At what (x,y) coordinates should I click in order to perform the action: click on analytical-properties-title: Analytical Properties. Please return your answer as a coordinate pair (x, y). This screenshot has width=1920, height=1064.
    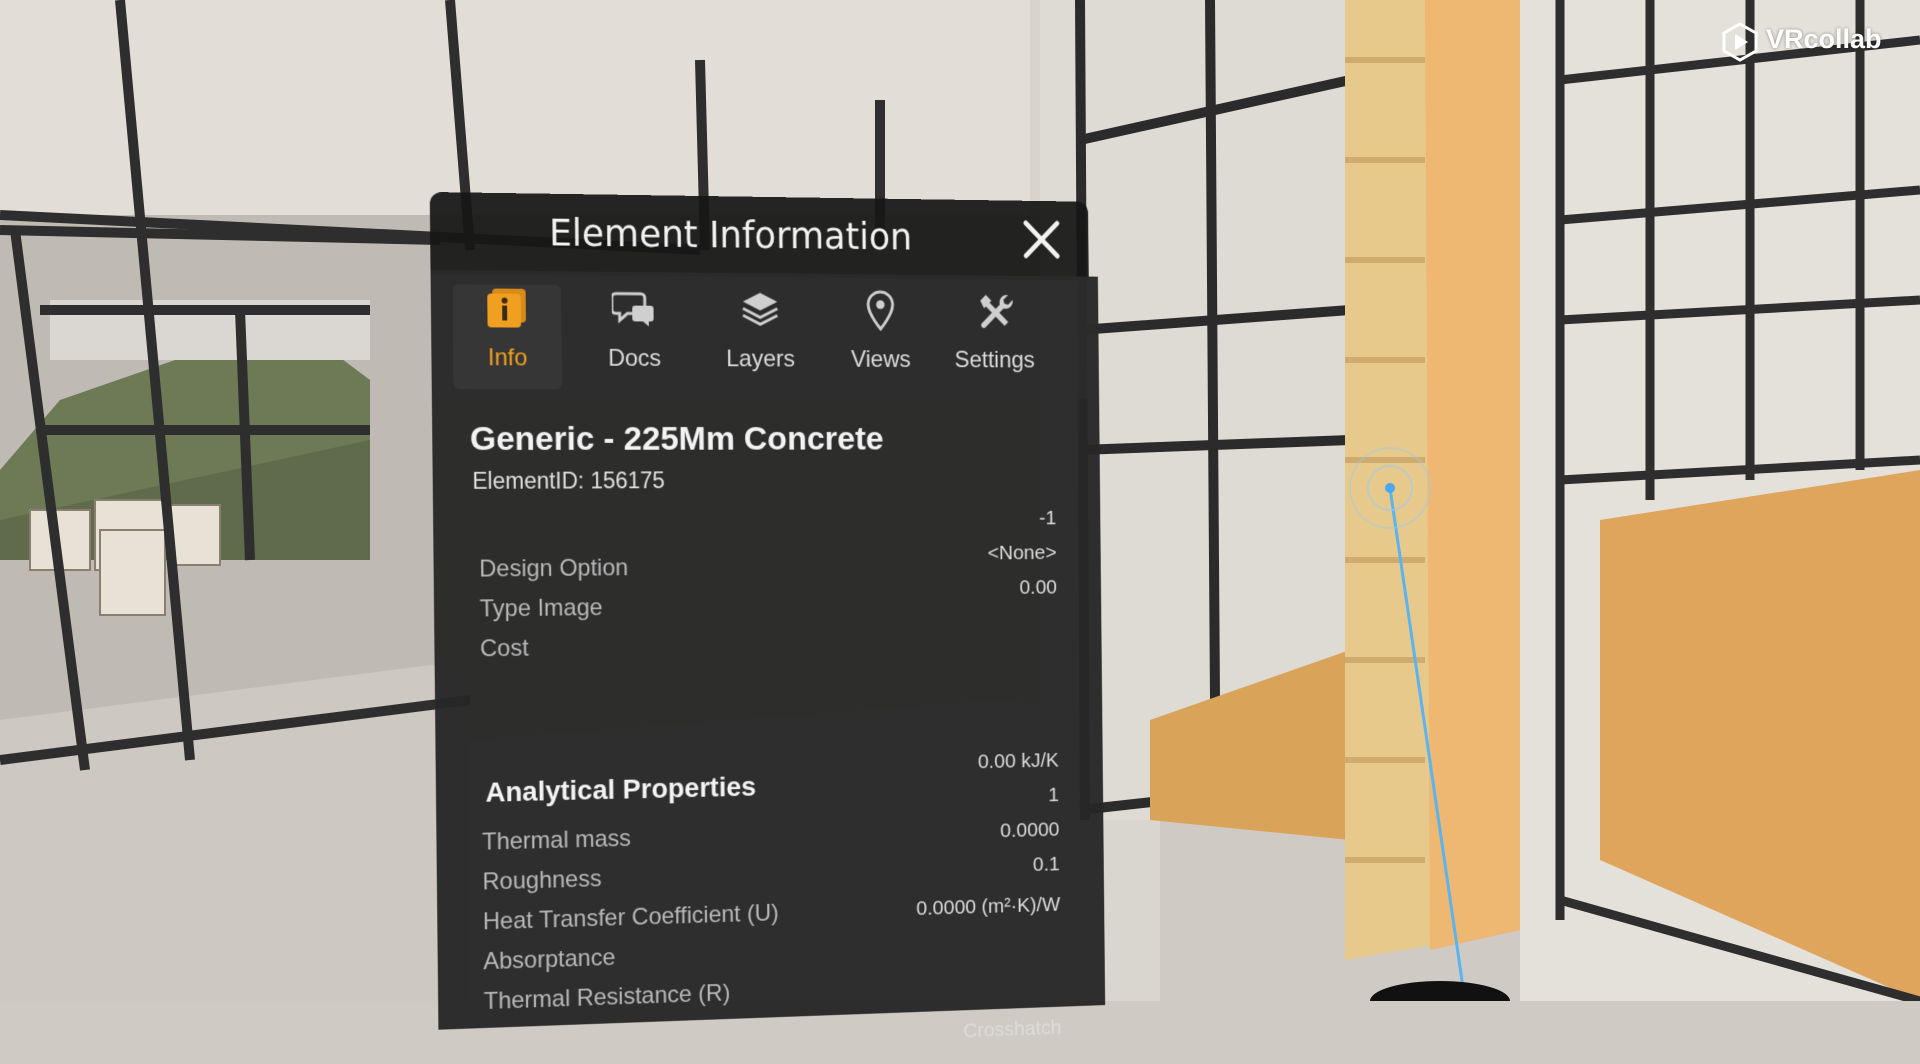
    Looking at the image, I should click on (621, 789).